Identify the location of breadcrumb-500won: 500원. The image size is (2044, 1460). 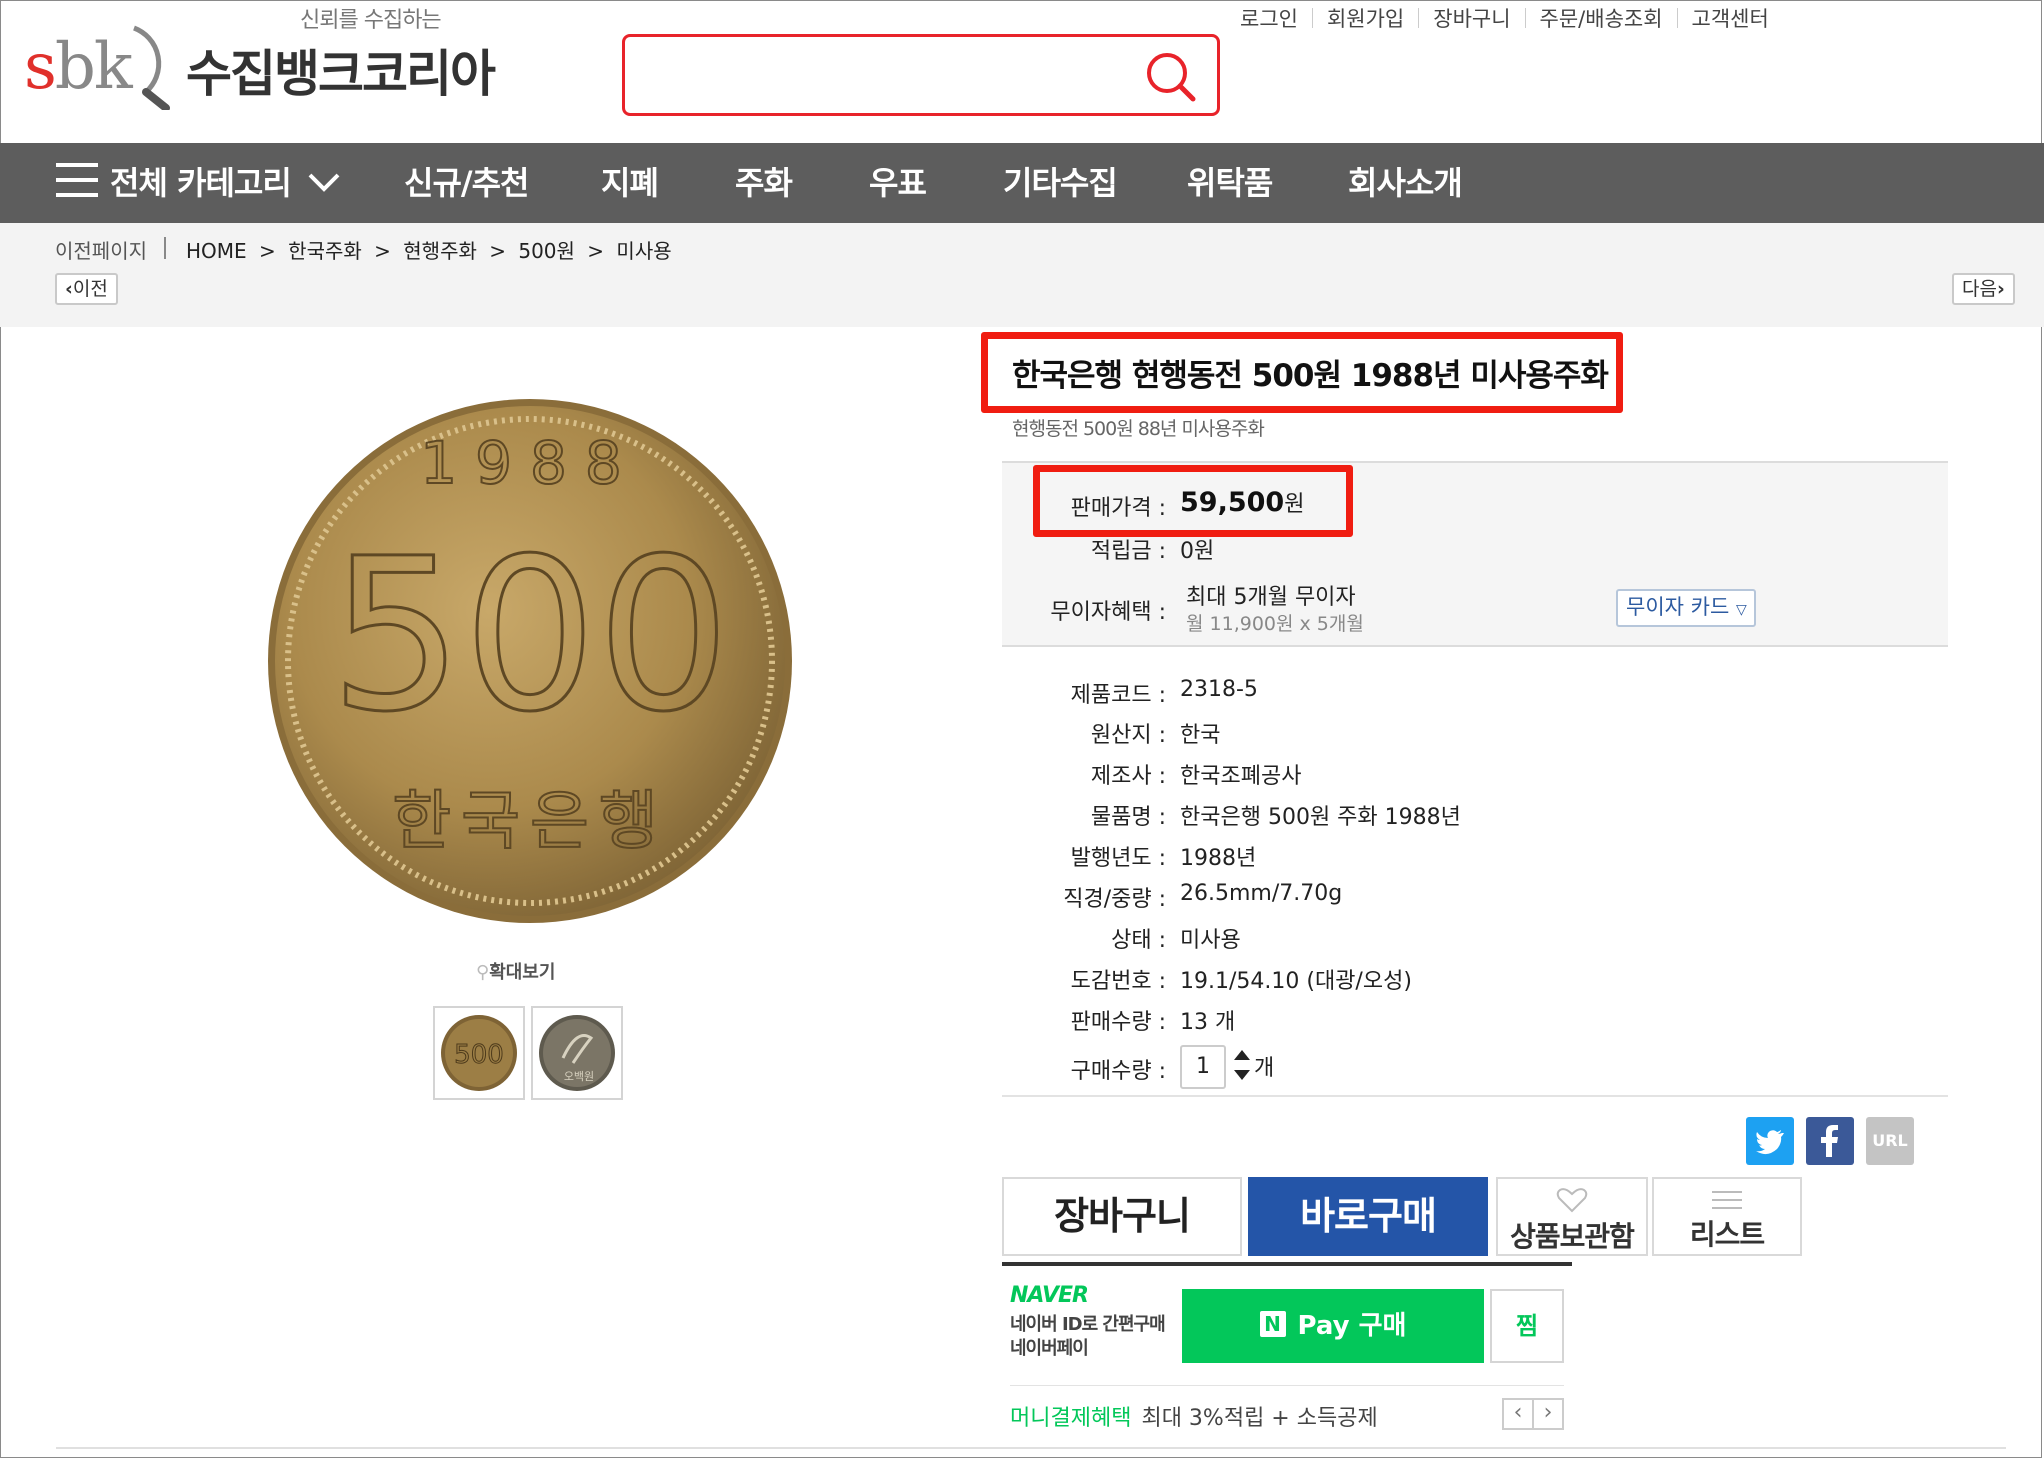
(546, 251).